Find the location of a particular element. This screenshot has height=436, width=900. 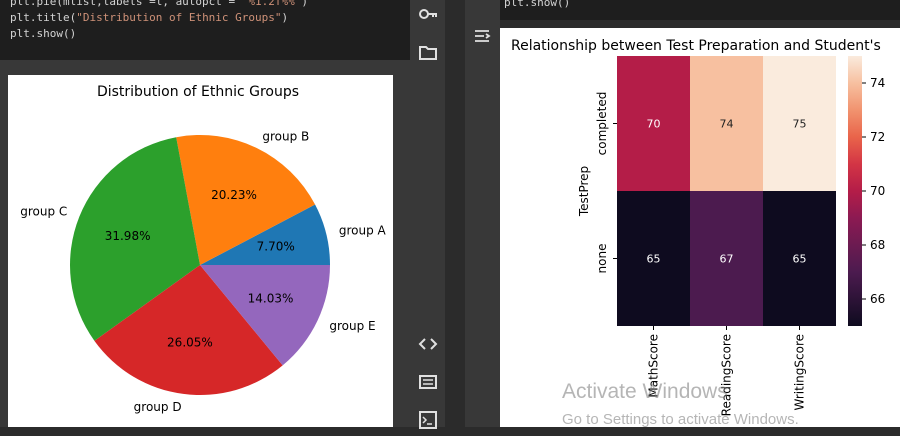

right-cell-gutter is located at coordinates (482, 213).